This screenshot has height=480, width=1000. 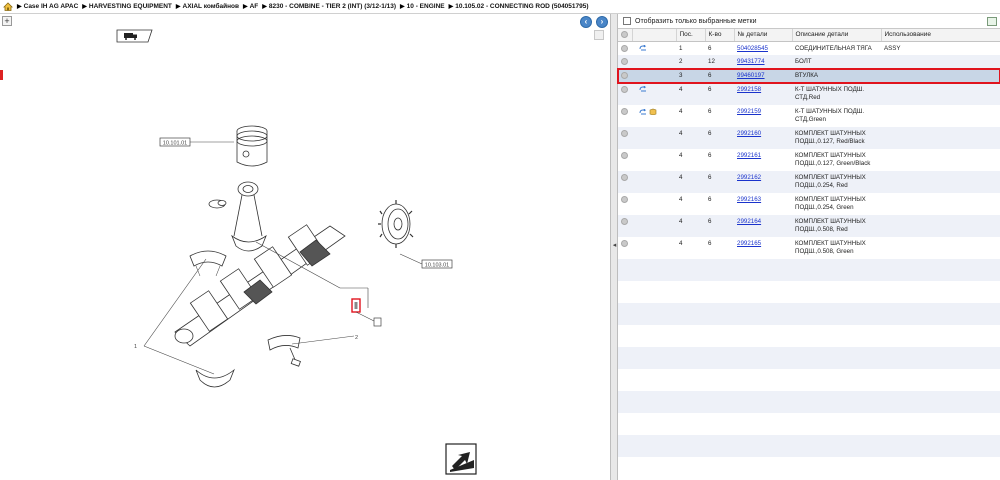 What do you see at coordinates (751, 75) in the screenshot?
I see `part-number-link: 99460197` at bounding box center [751, 75].